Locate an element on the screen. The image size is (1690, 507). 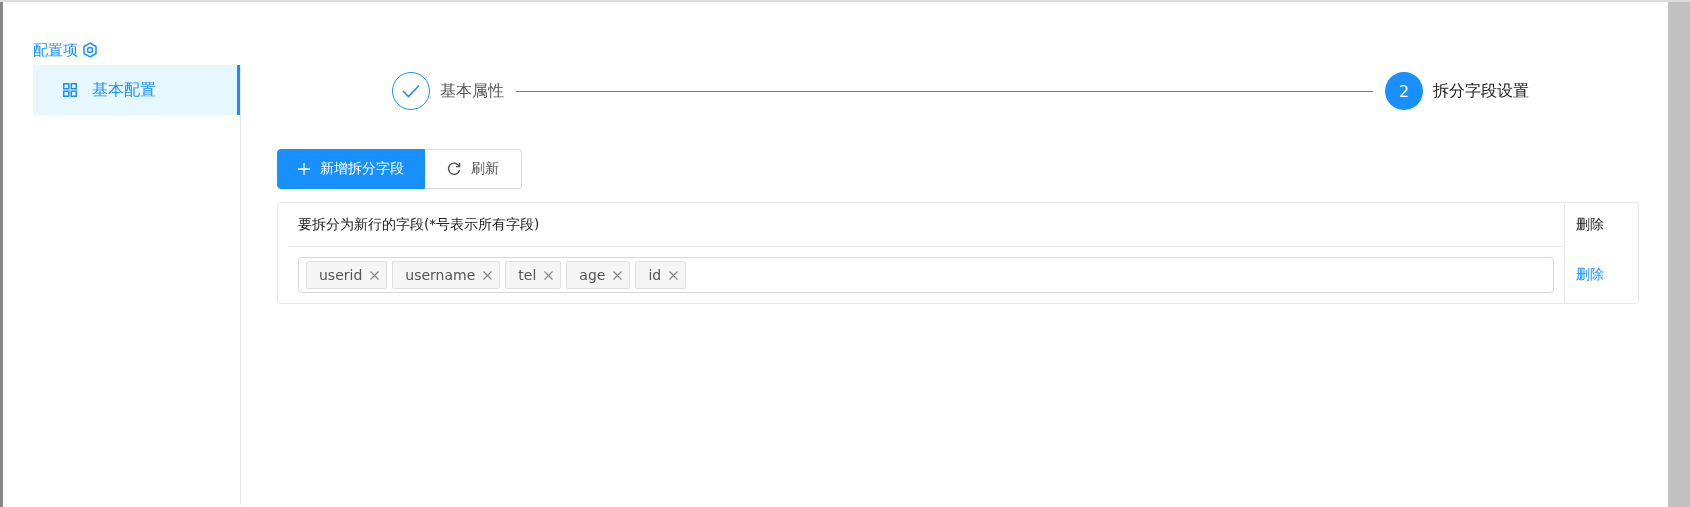
field-tag: username is located at coordinates (446, 275).